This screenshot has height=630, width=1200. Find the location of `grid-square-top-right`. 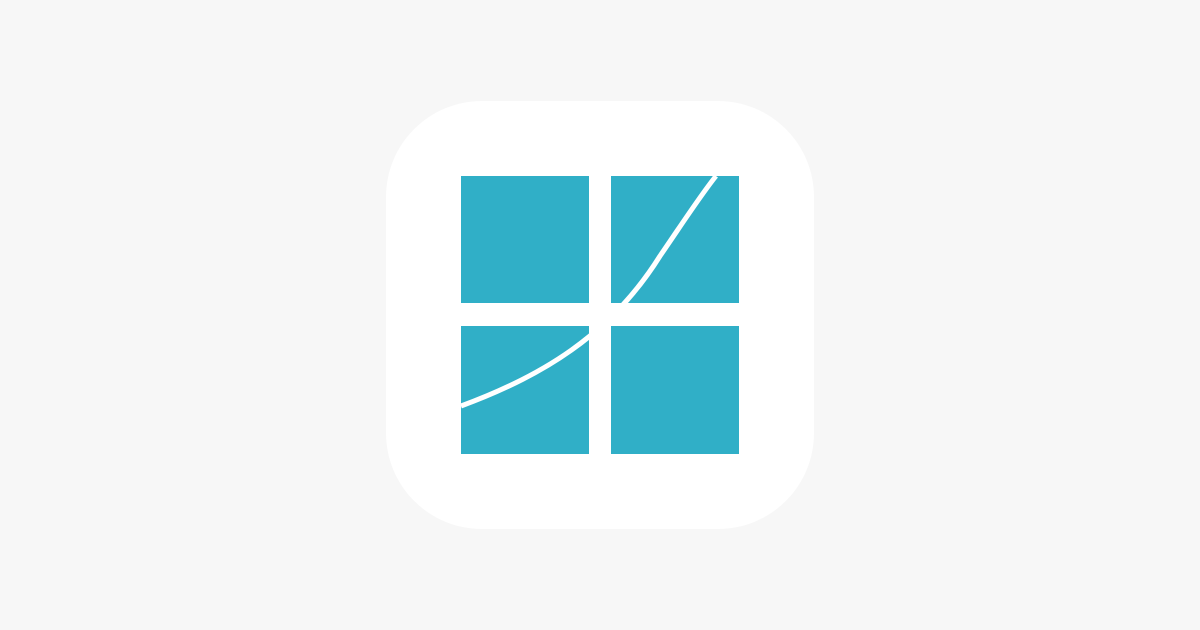

grid-square-top-right is located at coordinates (675, 239).